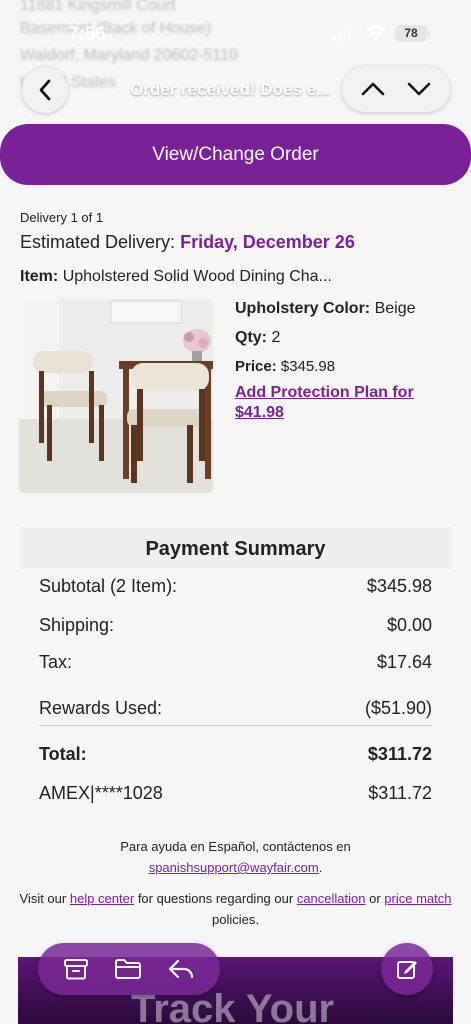 This screenshot has width=471, height=1024. I want to click on policies-text: policies., so click(235, 919).